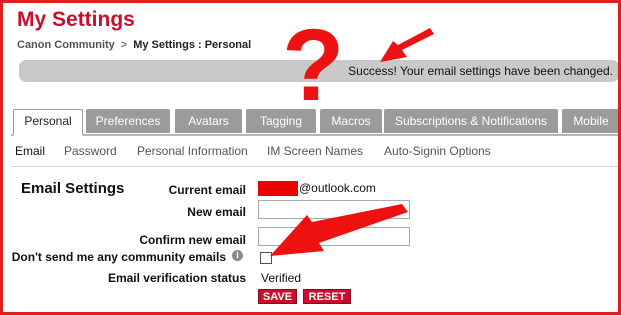  Describe the element at coordinates (216, 212) in the screenshot. I see `new-email-label: New email` at that location.